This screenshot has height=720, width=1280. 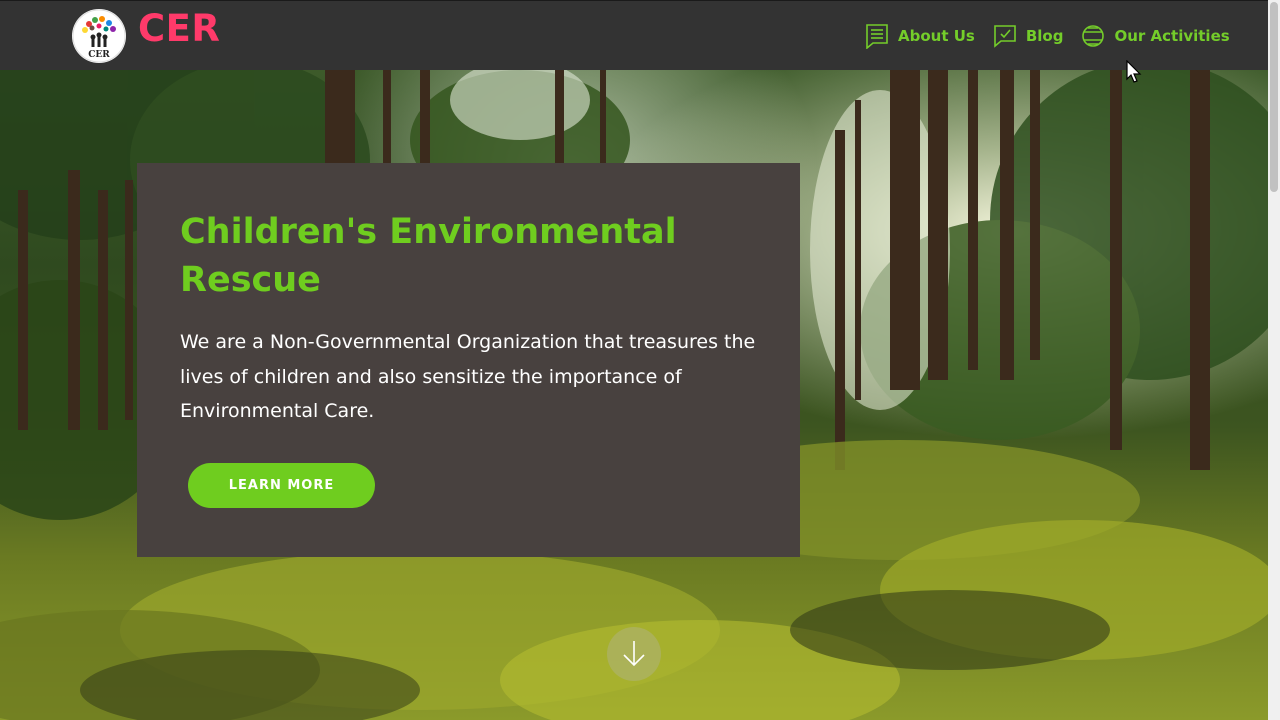 I want to click on arrow-down-icon, so click(x=634, y=654).